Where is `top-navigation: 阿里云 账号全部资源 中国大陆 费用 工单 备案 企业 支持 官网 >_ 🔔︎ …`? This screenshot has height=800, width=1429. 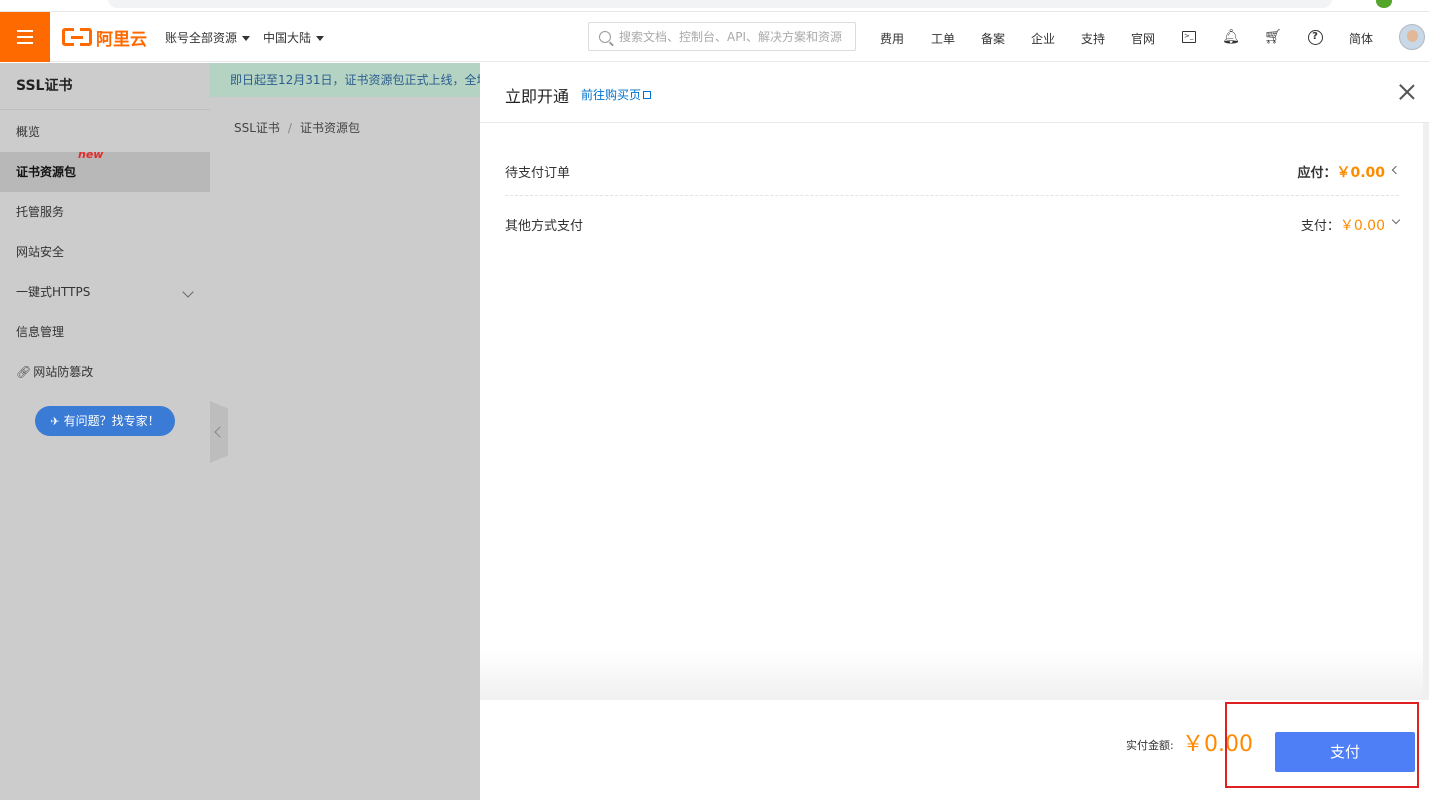 top-navigation: 阿里云 账号全部资源 中国大陆 费用 工单 备案 企业 支持 官网 >_ 🔔︎ … is located at coordinates (714, 37).